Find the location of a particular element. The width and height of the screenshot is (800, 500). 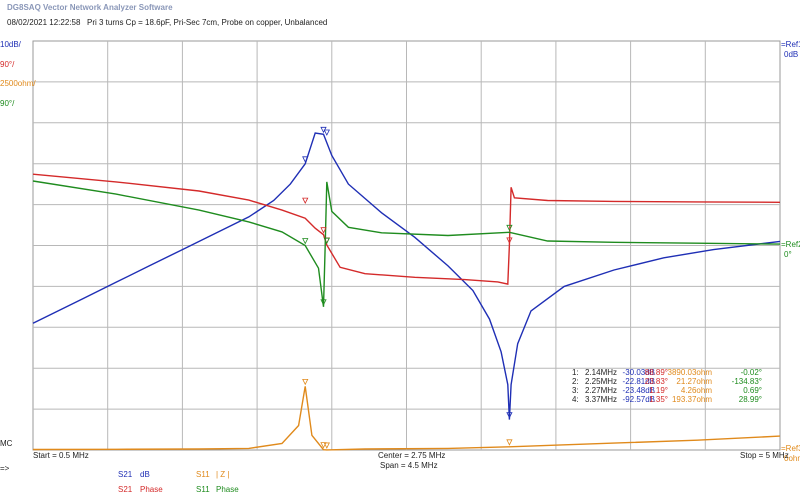

legend: S21 dB S21 Phase S11 | Z | S11 Phase is located at coordinates (178, 482).